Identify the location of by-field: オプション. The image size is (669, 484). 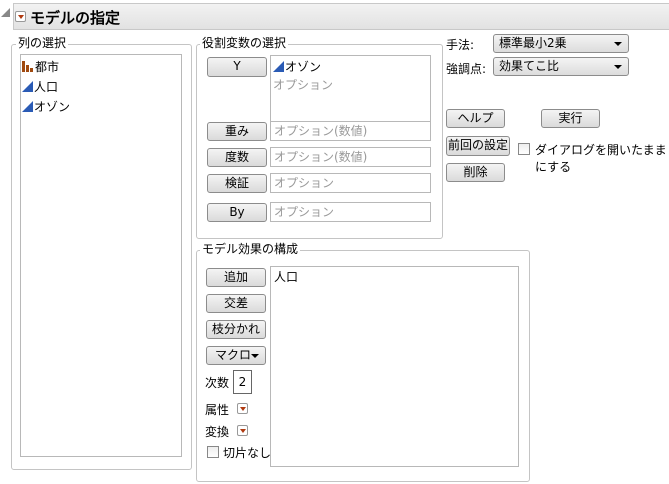
(350, 212).